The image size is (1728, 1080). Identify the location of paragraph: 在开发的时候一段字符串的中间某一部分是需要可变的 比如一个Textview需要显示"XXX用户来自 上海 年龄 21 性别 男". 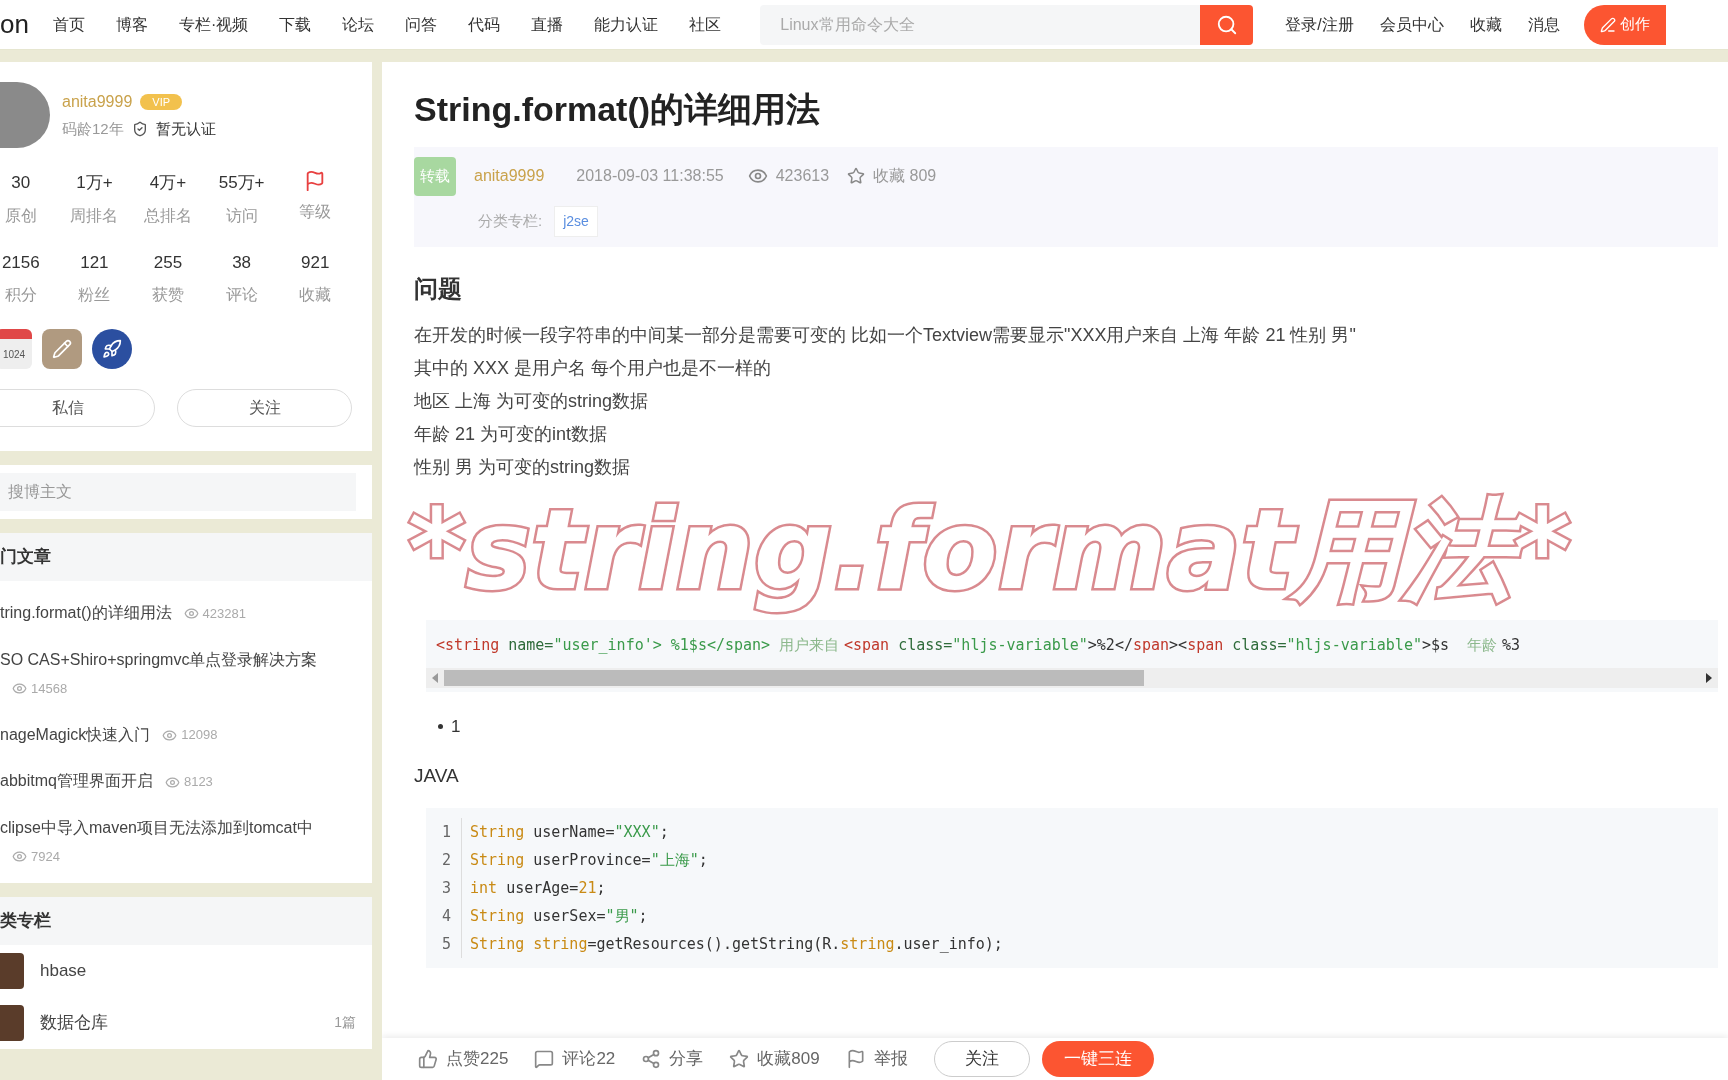
(885, 335).